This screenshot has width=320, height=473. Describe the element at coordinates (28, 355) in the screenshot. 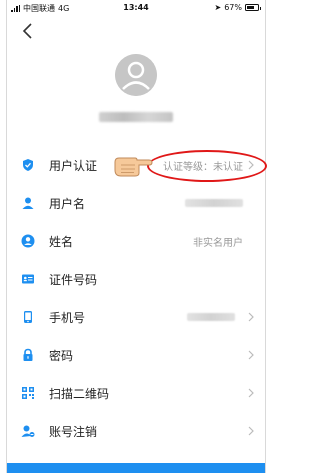

I see `lock-icon` at that location.